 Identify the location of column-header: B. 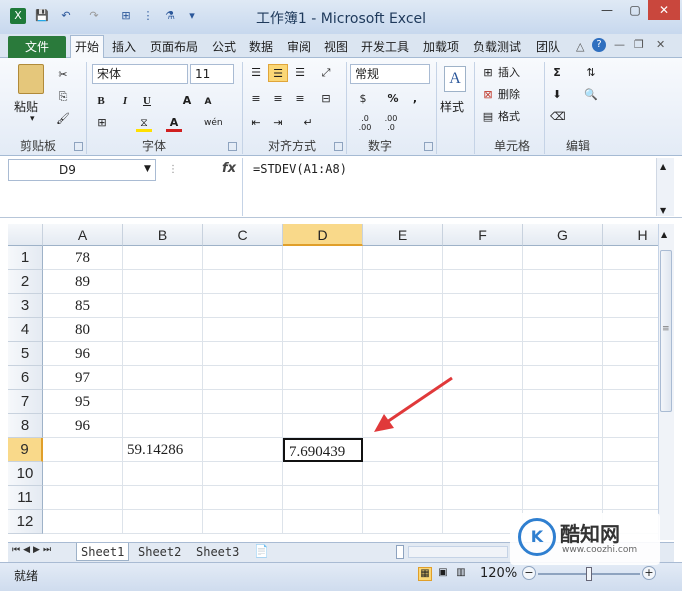
(163, 235).